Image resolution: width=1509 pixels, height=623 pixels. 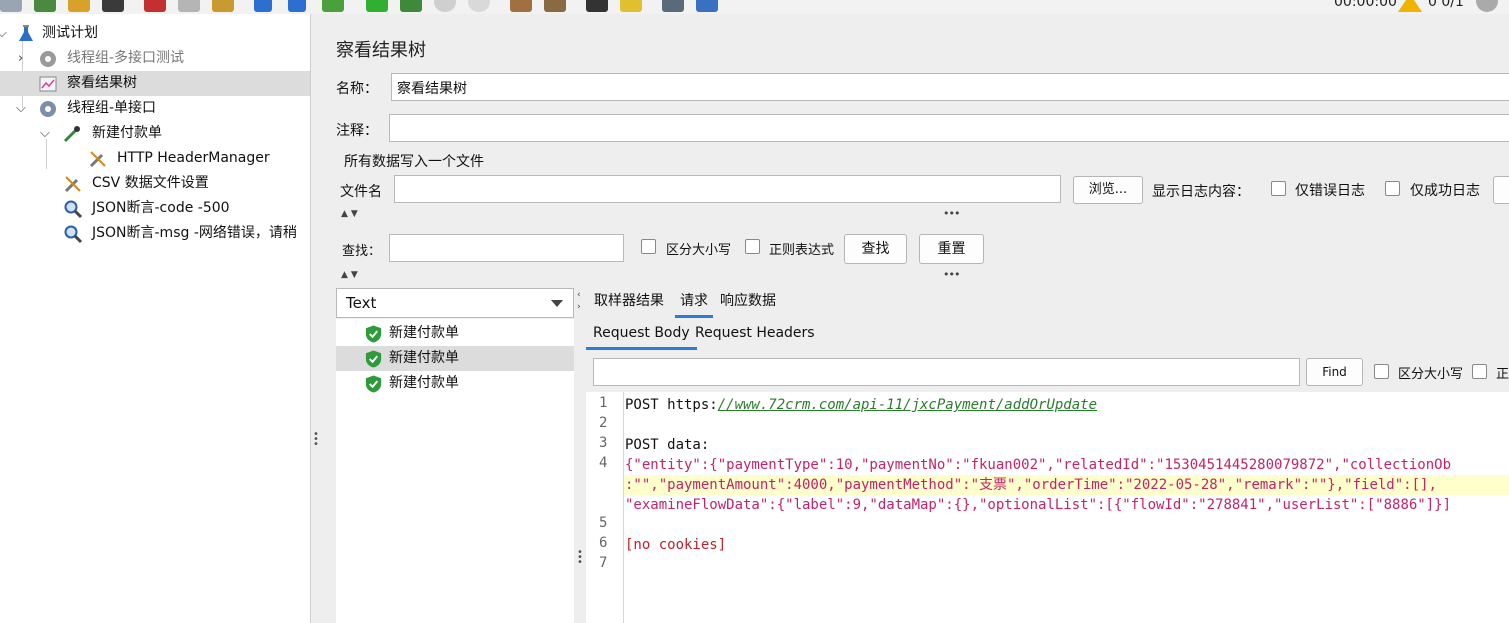 What do you see at coordinates (521, 6) in the screenshot?
I see `clear-icon` at bounding box center [521, 6].